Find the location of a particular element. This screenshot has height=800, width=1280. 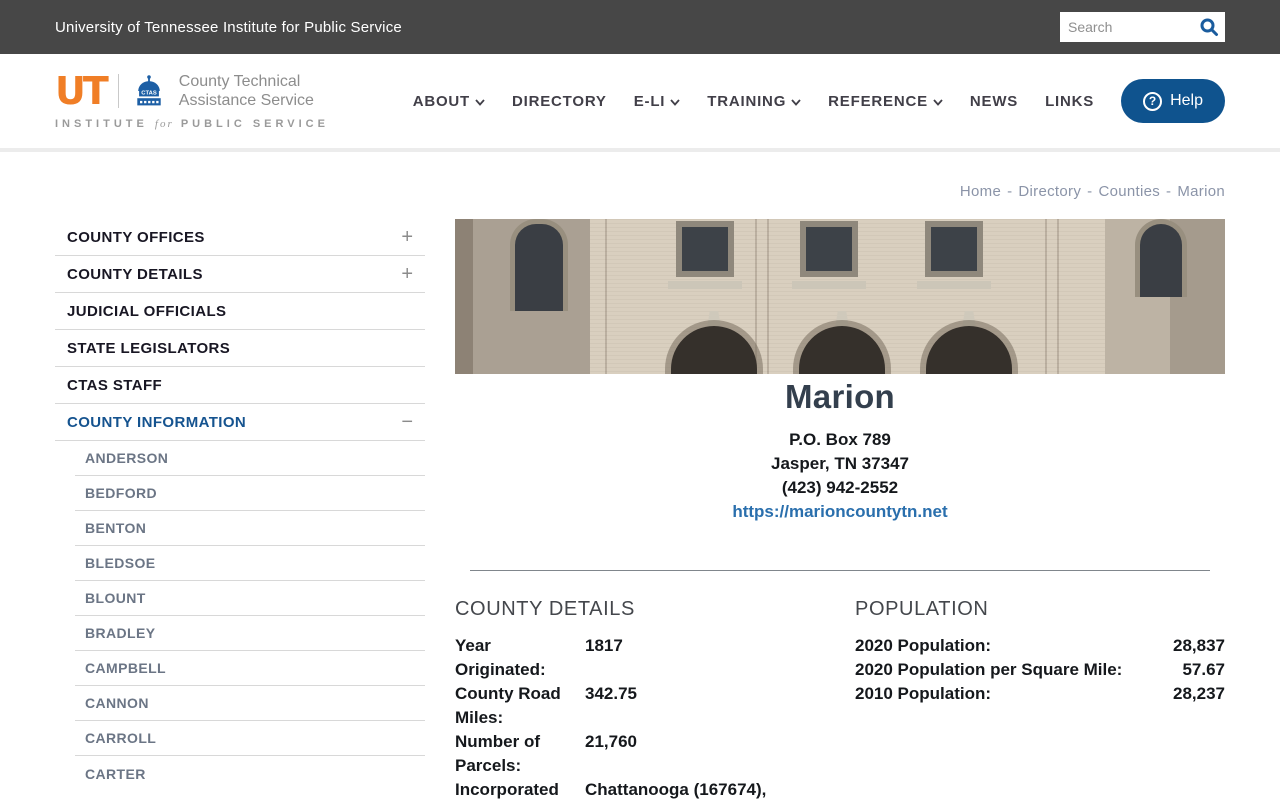

county-courthouse-photo is located at coordinates (840, 296).